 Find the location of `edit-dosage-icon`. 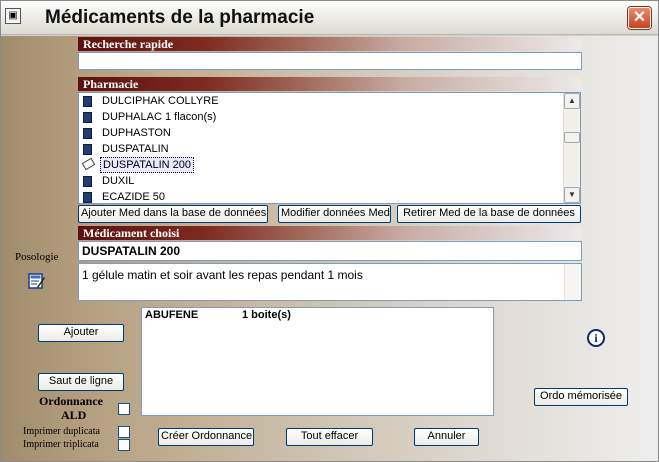

edit-dosage-icon is located at coordinates (37, 281).